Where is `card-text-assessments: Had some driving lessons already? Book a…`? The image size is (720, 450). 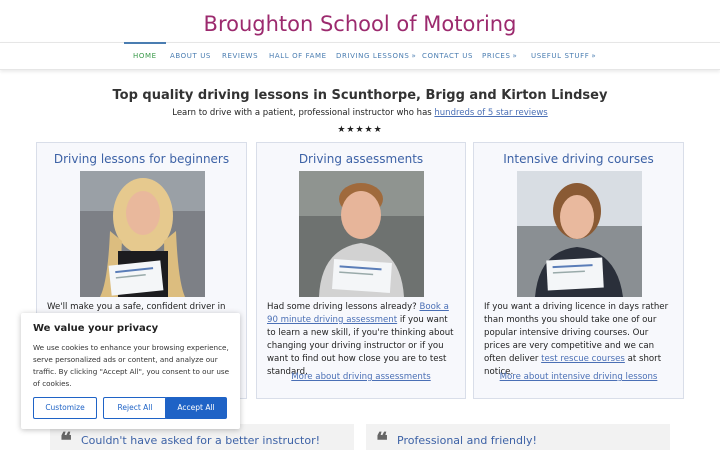 card-text-assessments: Had some driving lessons already? Book a… is located at coordinates (362, 340).